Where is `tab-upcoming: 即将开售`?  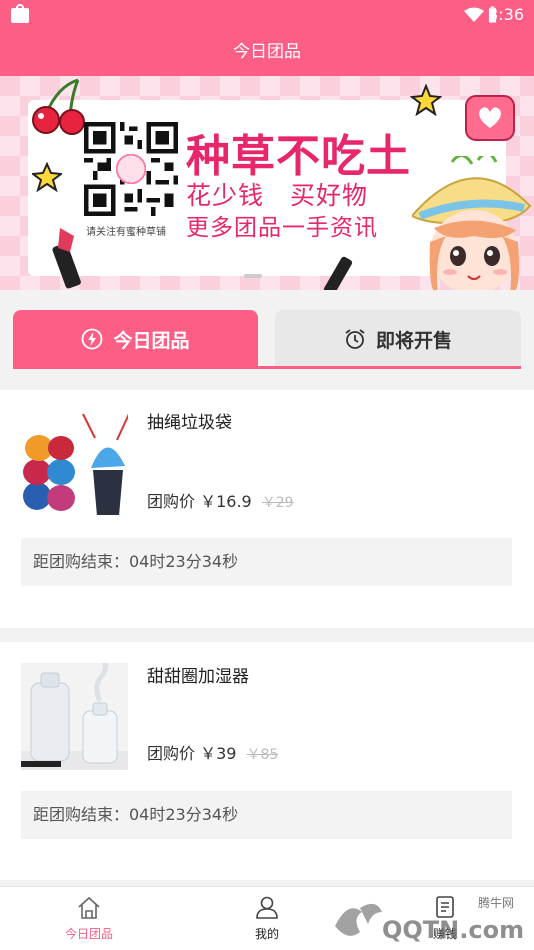 tab-upcoming: 即将开售 is located at coordinates (398, 339).